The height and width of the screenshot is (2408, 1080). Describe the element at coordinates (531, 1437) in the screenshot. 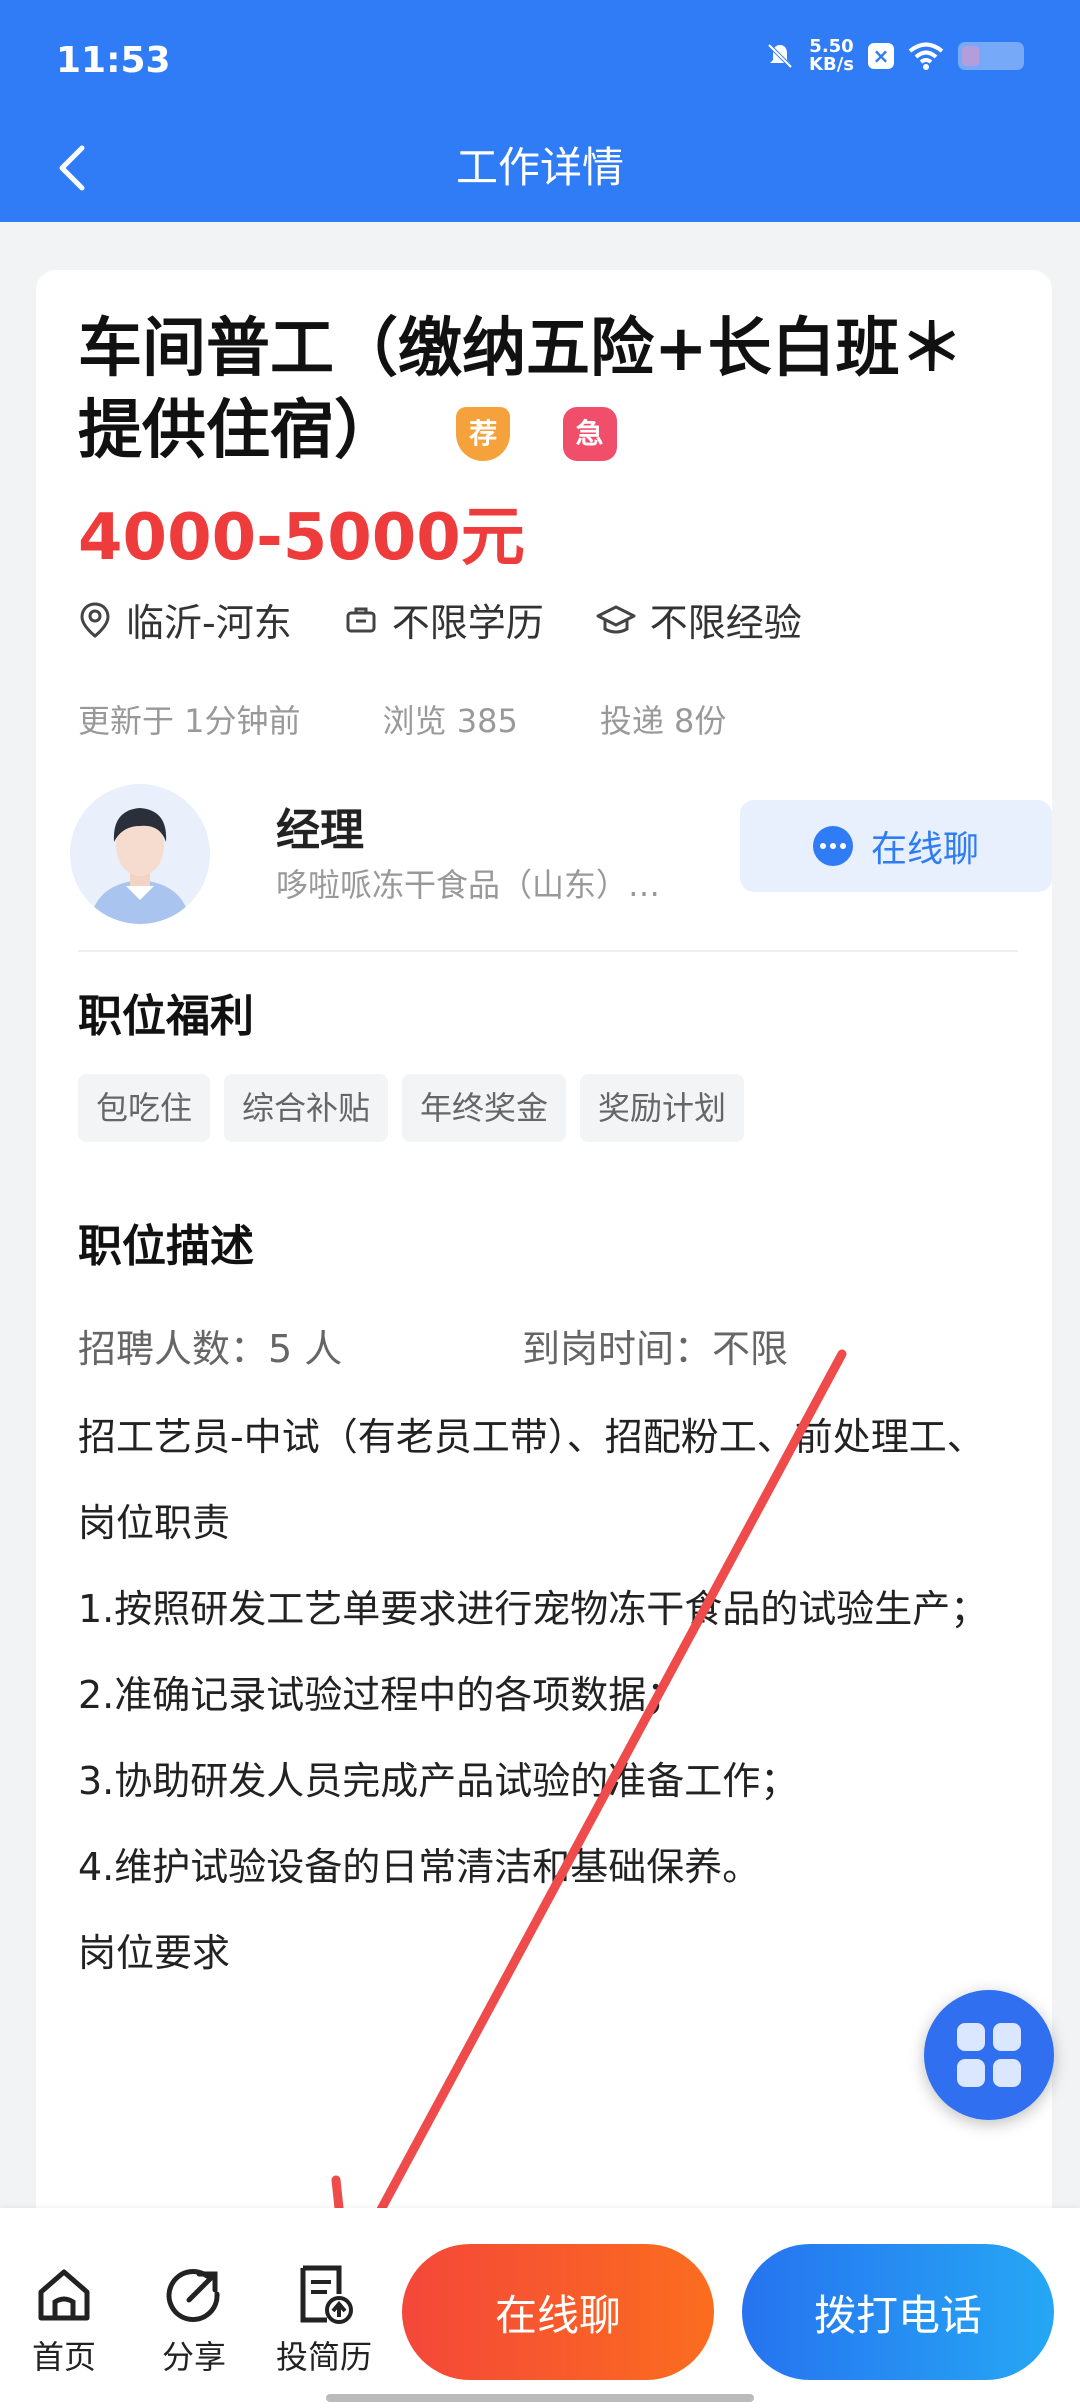

I see `description-line: 招工艺员-中试（有老员工带）、招配粉工、前处理工、` at that location.